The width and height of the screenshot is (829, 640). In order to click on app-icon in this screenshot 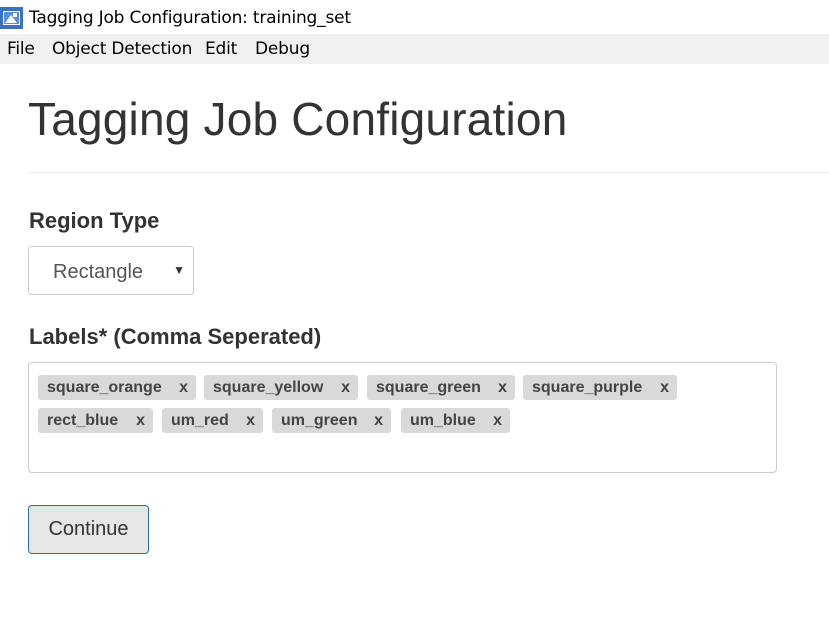, I will do `click(11, 18)`.